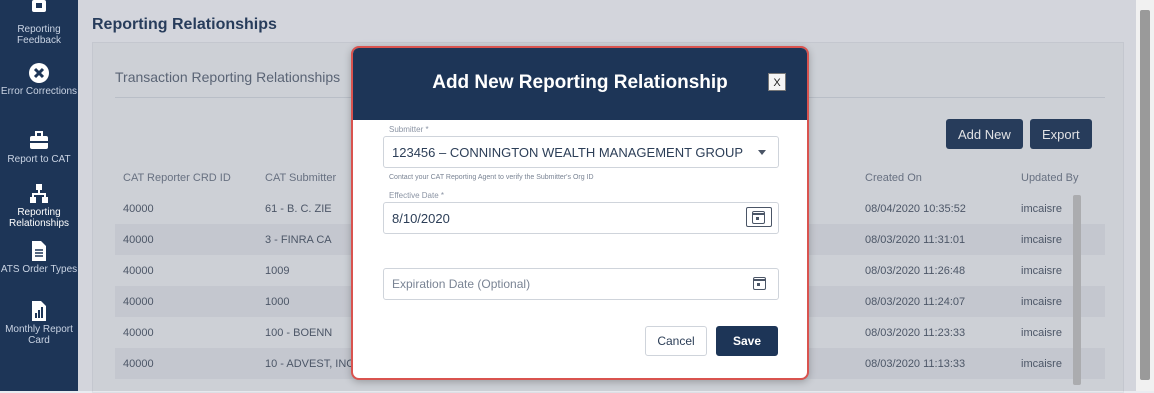 The image size is (1154, 393). What do you see at coordinates (777, 82) in the screenshot?
I see `close-button: X` at bounding box center [777, 82].